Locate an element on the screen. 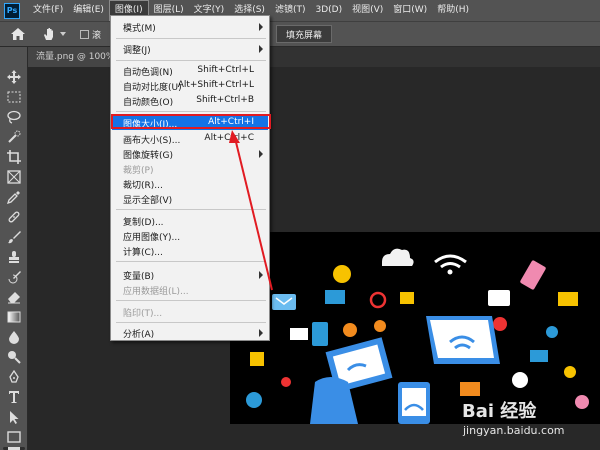 The image size is (600, 450). path-selection-tool is located at coordinates (14, 417).